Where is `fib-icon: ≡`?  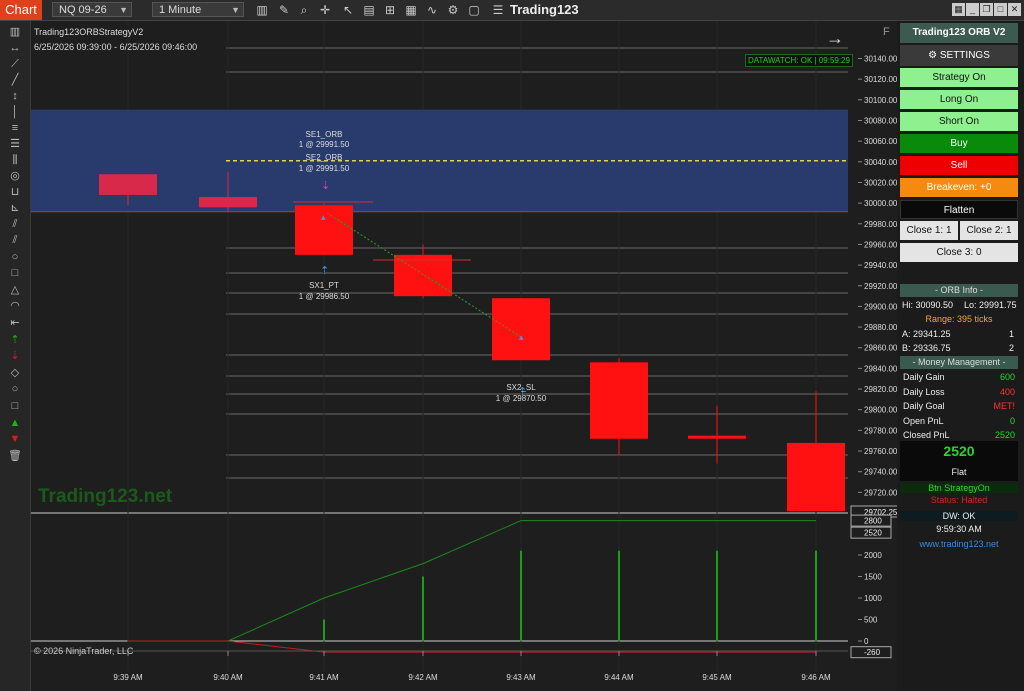 fib-icon: ≡ is located at coordinates (15, 128).